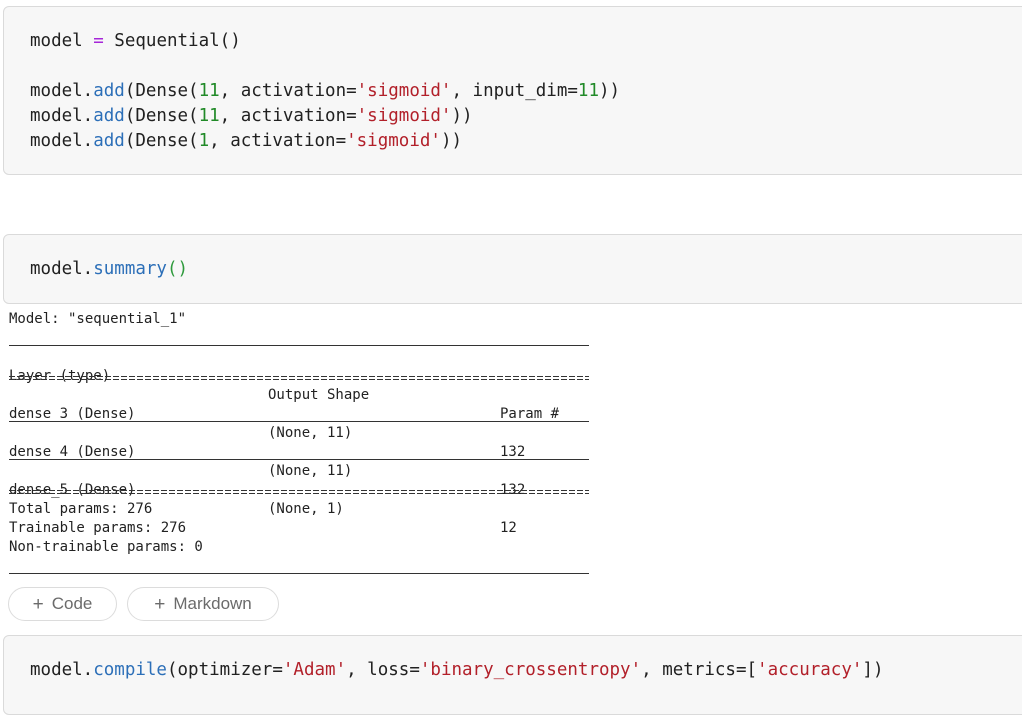 The width and height of the screenshot is (1022, 715). What do you see at coordinates (72, 603) in the screenshot?
I see `add-code-label: Code` at bounding box center [72, 603].